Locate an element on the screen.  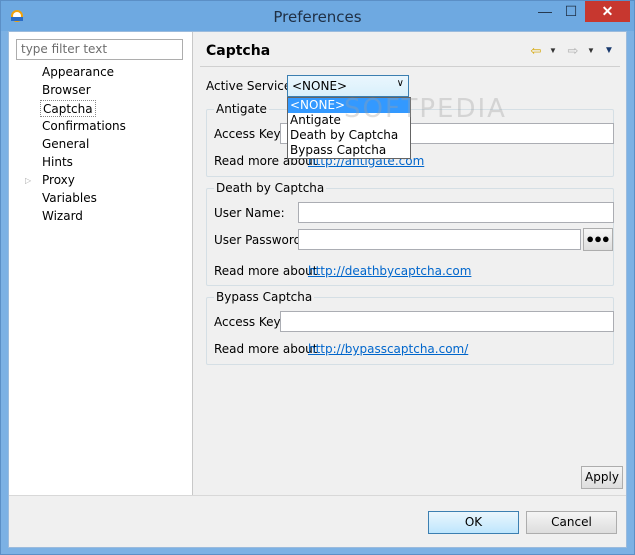
apply-button: Apply is located at coordinates (602, 477).